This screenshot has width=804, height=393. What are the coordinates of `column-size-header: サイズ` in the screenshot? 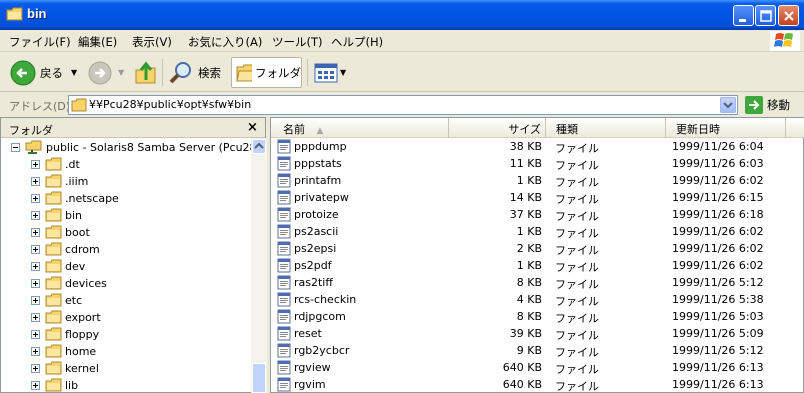 It's located at (497, 128).